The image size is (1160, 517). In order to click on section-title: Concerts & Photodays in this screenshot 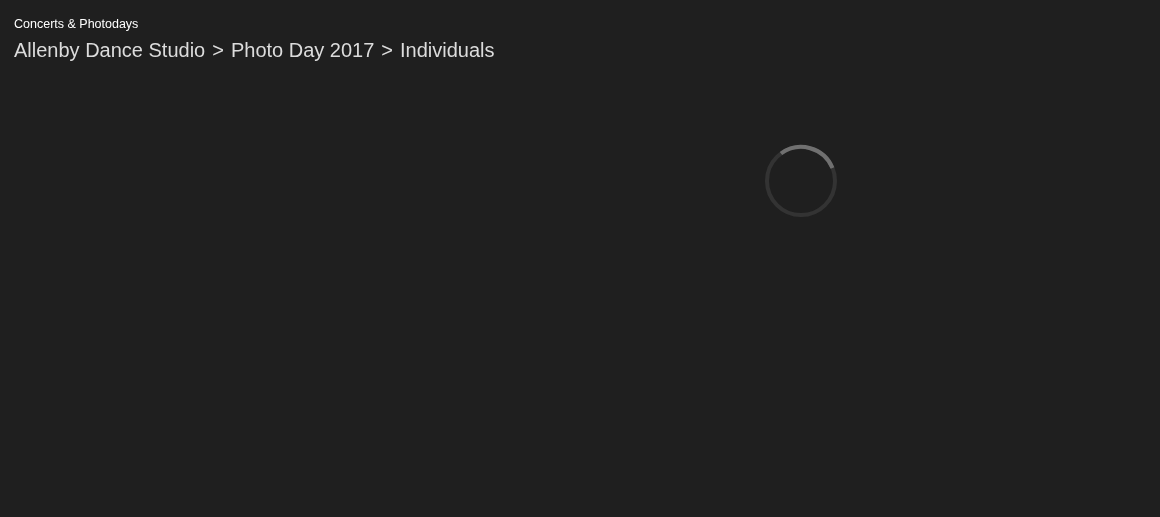, I will do `click(76, 24)`.